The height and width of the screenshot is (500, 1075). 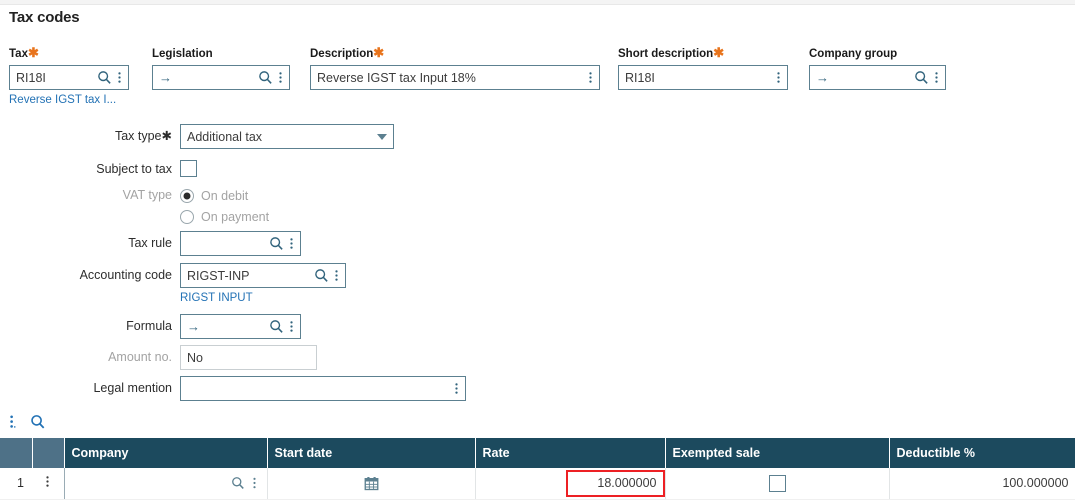 I want to click on legislation-input-wrap: →, so click(x=221, y=77).